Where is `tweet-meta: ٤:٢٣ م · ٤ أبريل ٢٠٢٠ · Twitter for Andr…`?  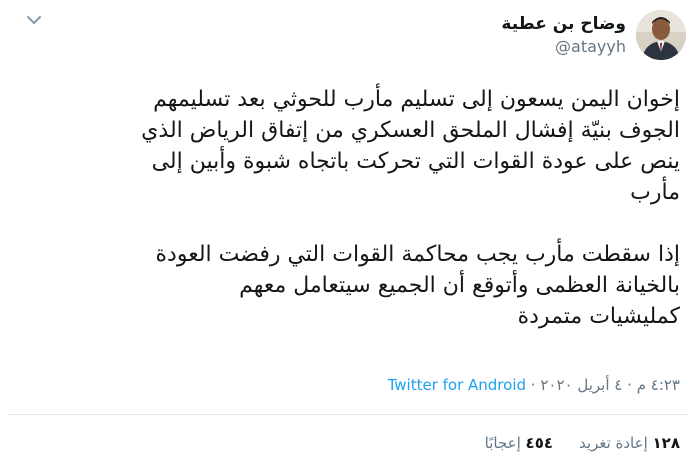
tweet-meta: ٤:٢٣ م · ٤ أبريل ٢٠٢٠ · Twitter for Andr… is located at coordinates (534, 385).